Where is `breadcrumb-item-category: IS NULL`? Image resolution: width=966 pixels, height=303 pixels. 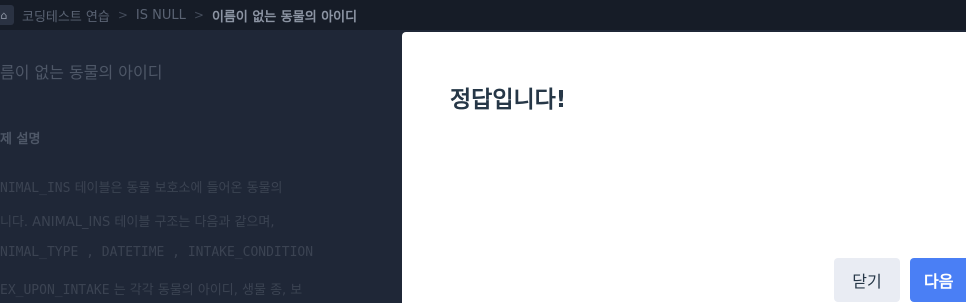
breadcrumb-item-category: IS NULL is located at coordinates (161, 15).